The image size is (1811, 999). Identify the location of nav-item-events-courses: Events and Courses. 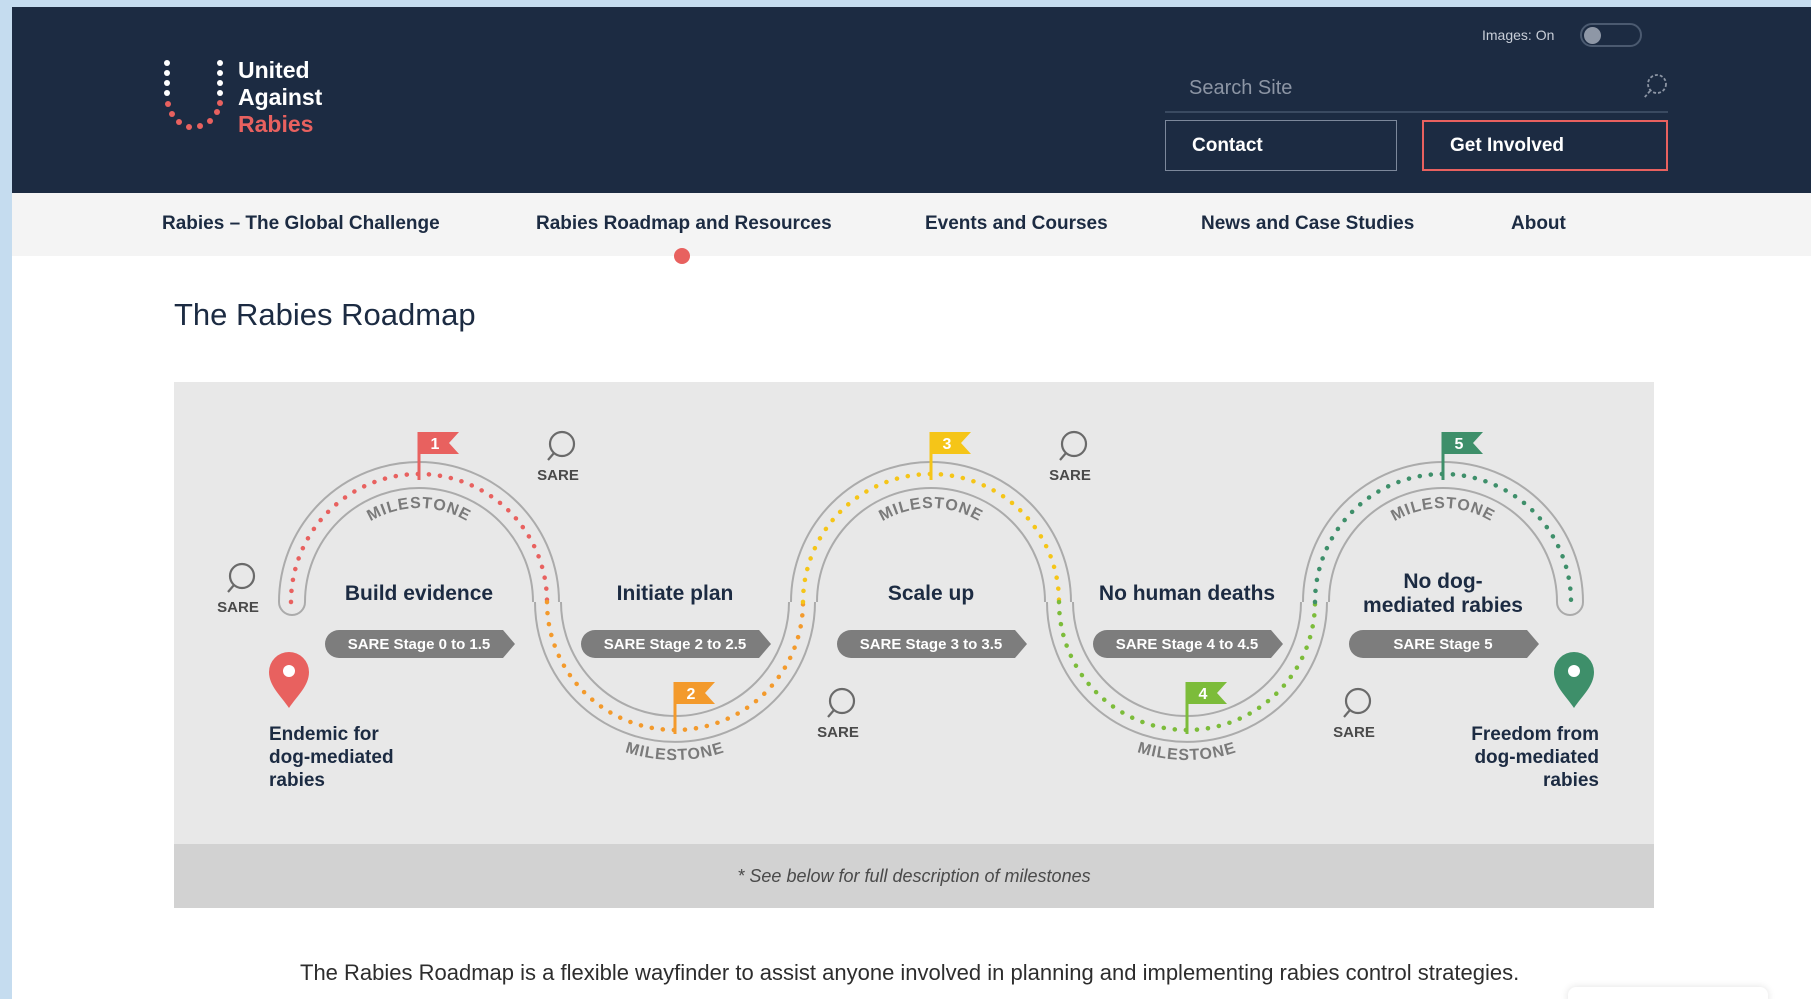
(1016, 224).